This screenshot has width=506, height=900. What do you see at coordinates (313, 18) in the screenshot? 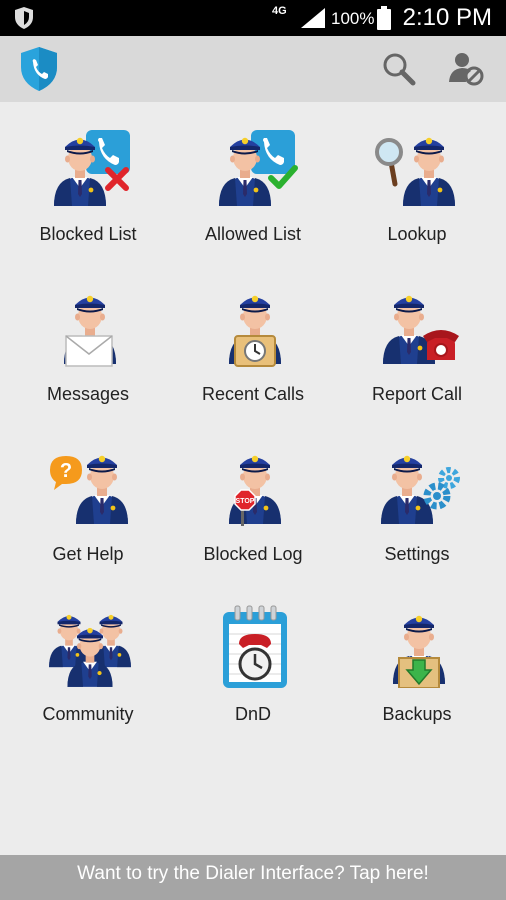
I see `signal-icon` at bounding box center [313, 18].